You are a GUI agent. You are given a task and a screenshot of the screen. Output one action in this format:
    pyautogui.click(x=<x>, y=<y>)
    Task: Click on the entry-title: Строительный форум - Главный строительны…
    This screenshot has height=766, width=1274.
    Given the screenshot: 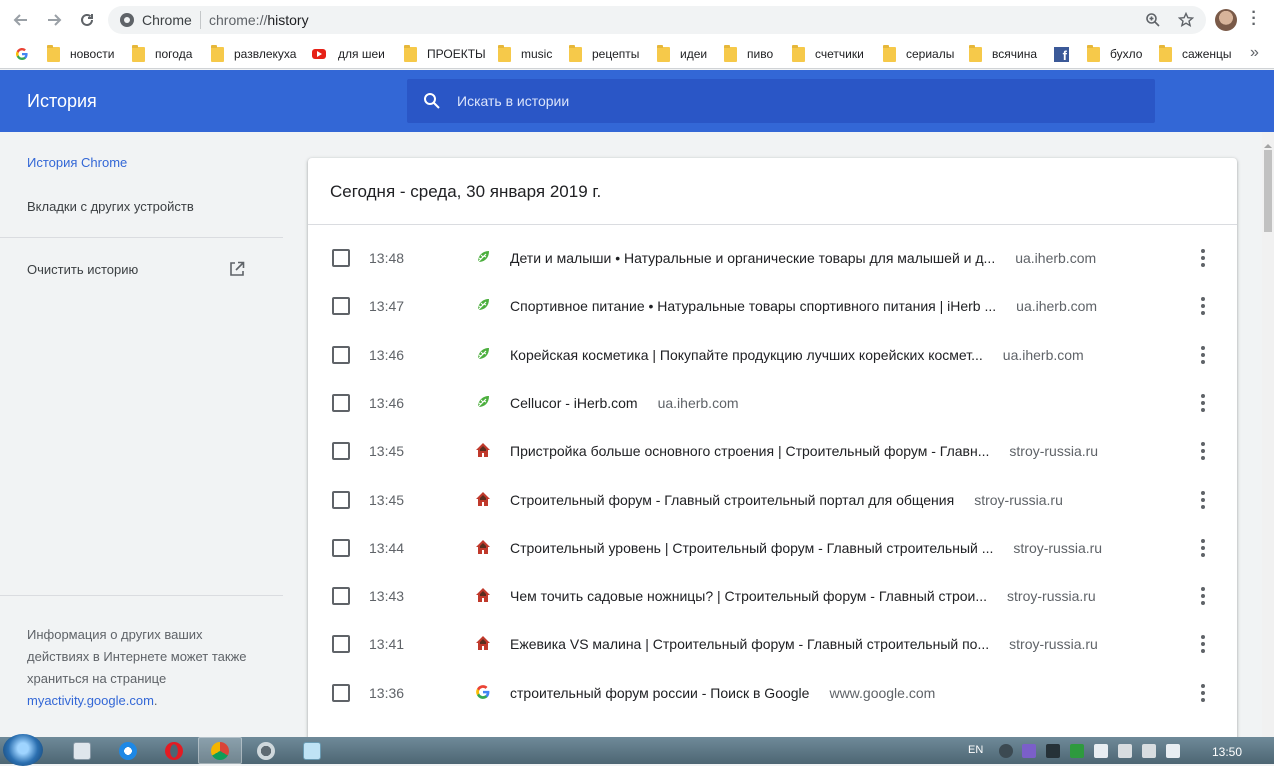 What is the action you would take?
    pyautogui.click(x=732, y=500)
    